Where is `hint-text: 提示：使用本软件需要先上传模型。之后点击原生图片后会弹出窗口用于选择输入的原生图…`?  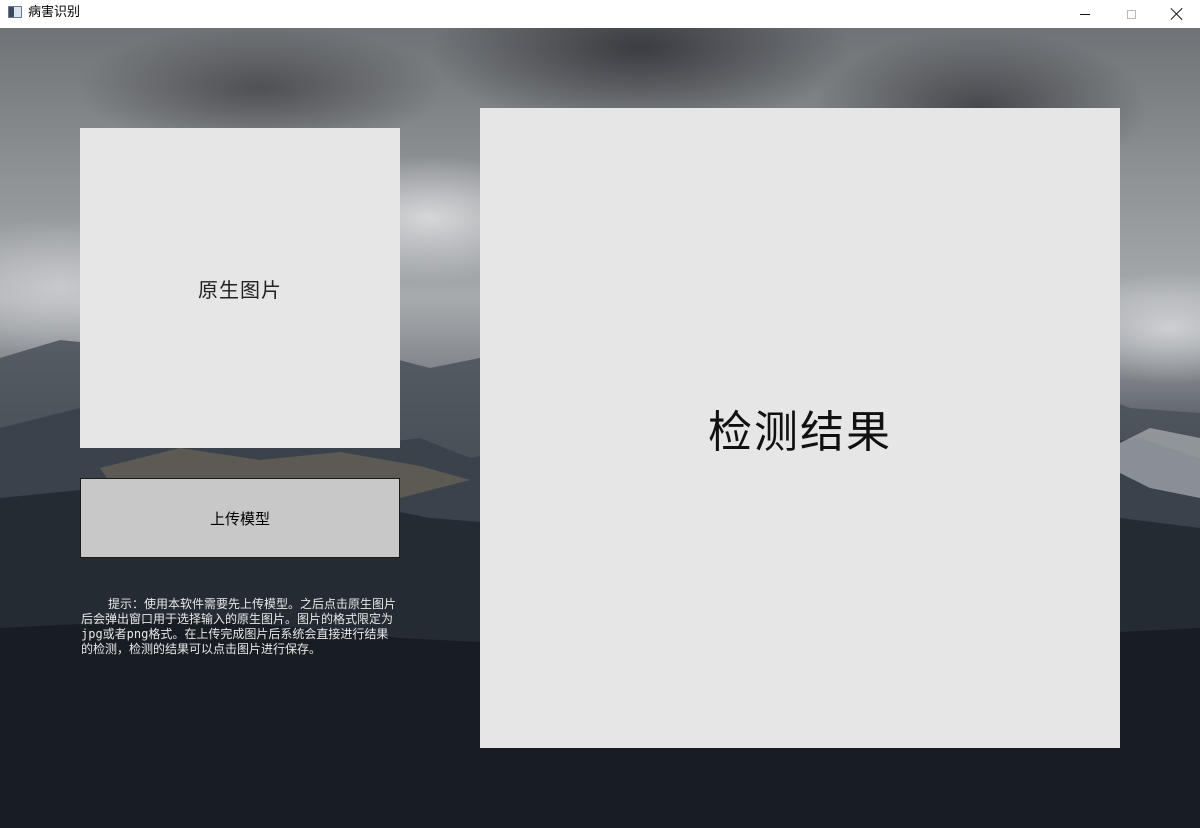
hint-text: 提示：使用本软件需要先上传模型。之后点击原生图片后会弹出窗口用于选择输入的原生图… is located at coordinates (239, 626).